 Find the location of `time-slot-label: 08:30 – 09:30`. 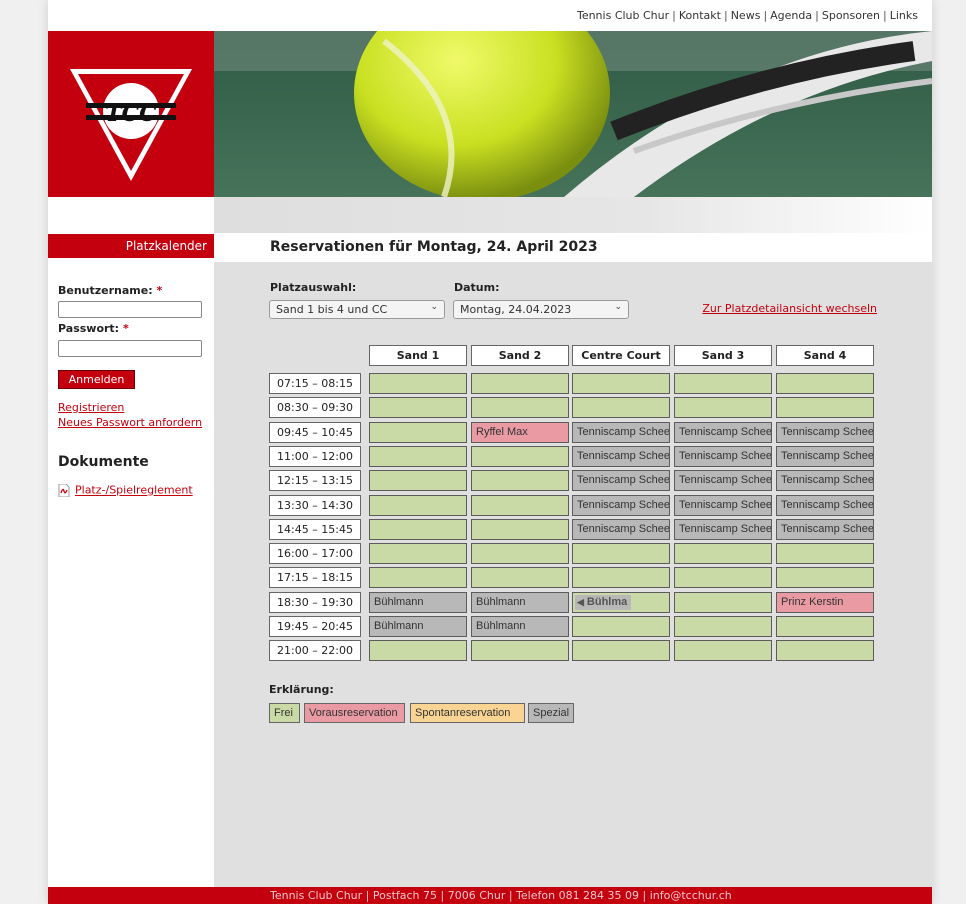

time-slot-label: 08:30 – 09:30 is located at coordinates (315, 408).